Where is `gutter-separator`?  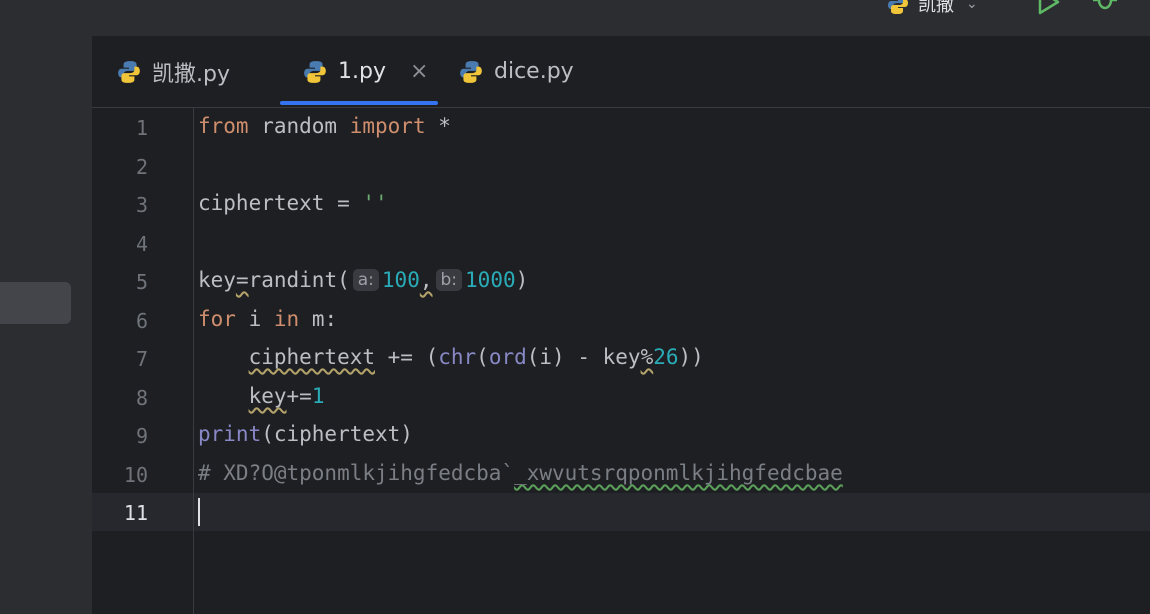
gutter-separator is located at coordinates (193, 361).